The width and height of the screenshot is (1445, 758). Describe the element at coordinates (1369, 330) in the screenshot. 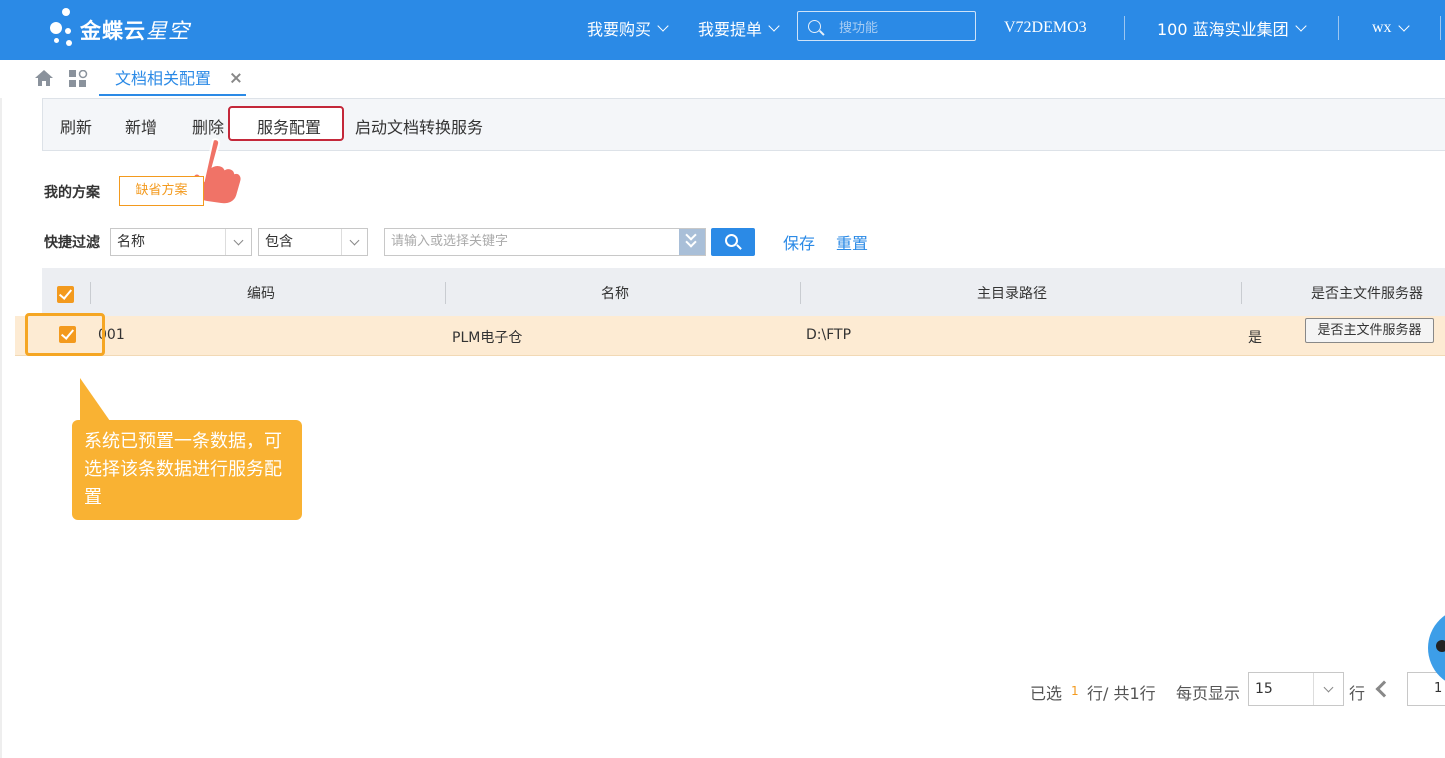

I see `set-main-server-button: 是否主文件服务器` at that location.